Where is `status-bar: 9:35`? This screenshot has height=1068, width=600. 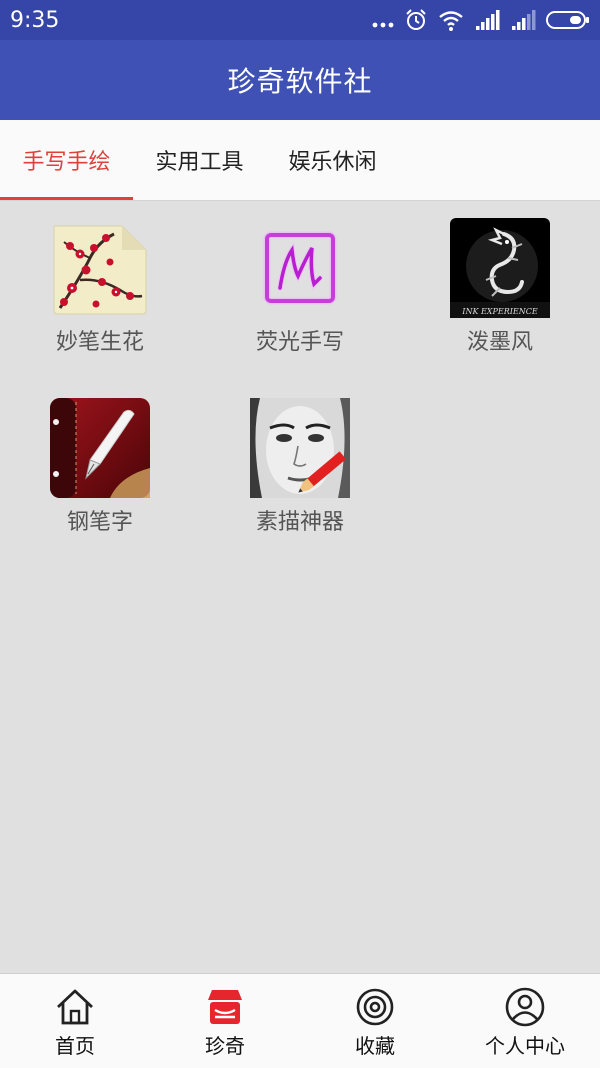
status-bar: 9:35 is located at coordinates (300, 20).